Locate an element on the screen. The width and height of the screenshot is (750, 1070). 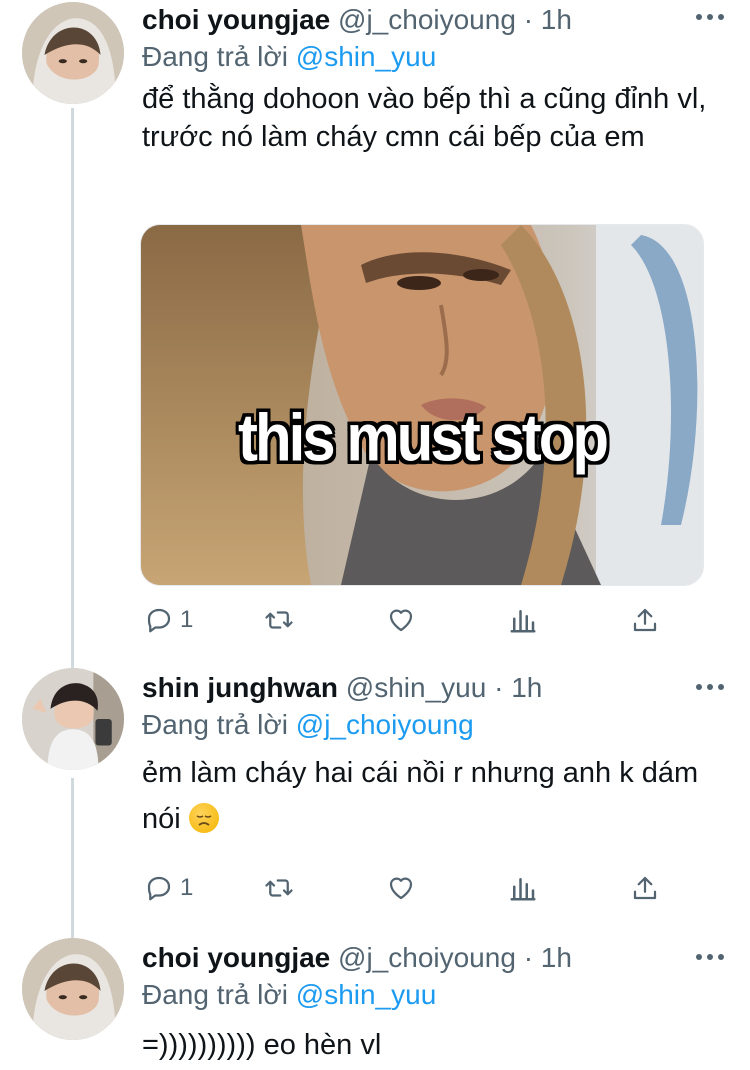
tweet-header: shin junghwan @shin_yuu · 1h is located at coordinates (436, 688).